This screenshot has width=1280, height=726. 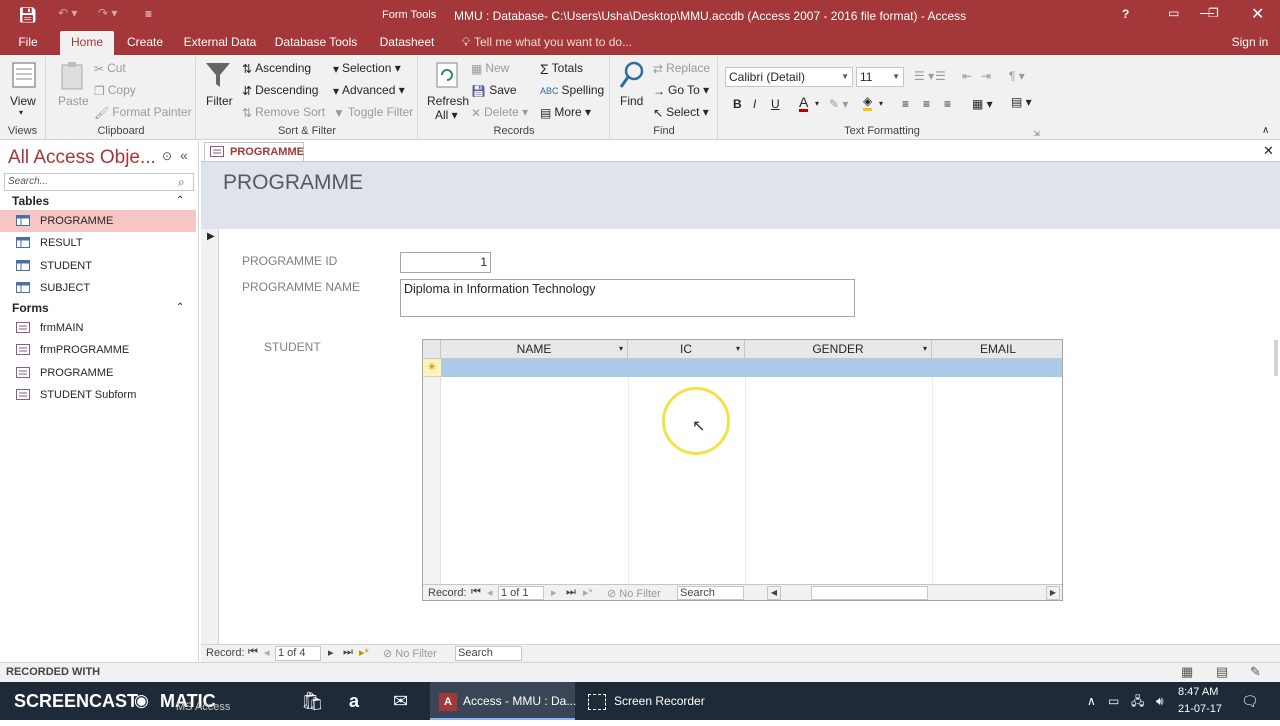 I want to click on bold-button: B, so click(x=737, y=104).